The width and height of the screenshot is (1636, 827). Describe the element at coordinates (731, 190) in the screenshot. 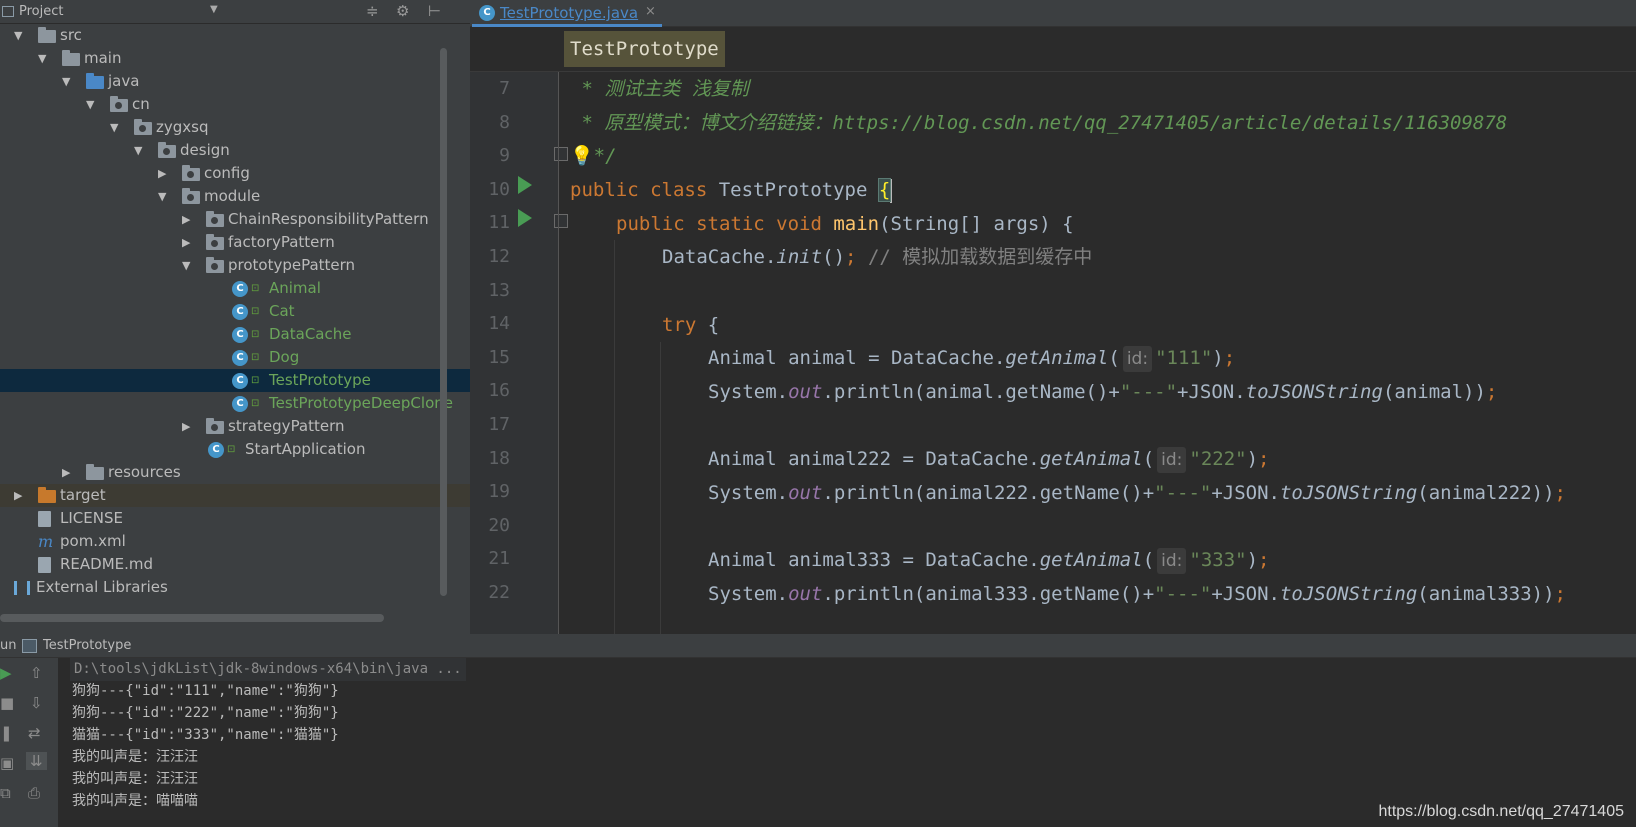

I see `code-line-10: public class TestPrototype {` at that location.